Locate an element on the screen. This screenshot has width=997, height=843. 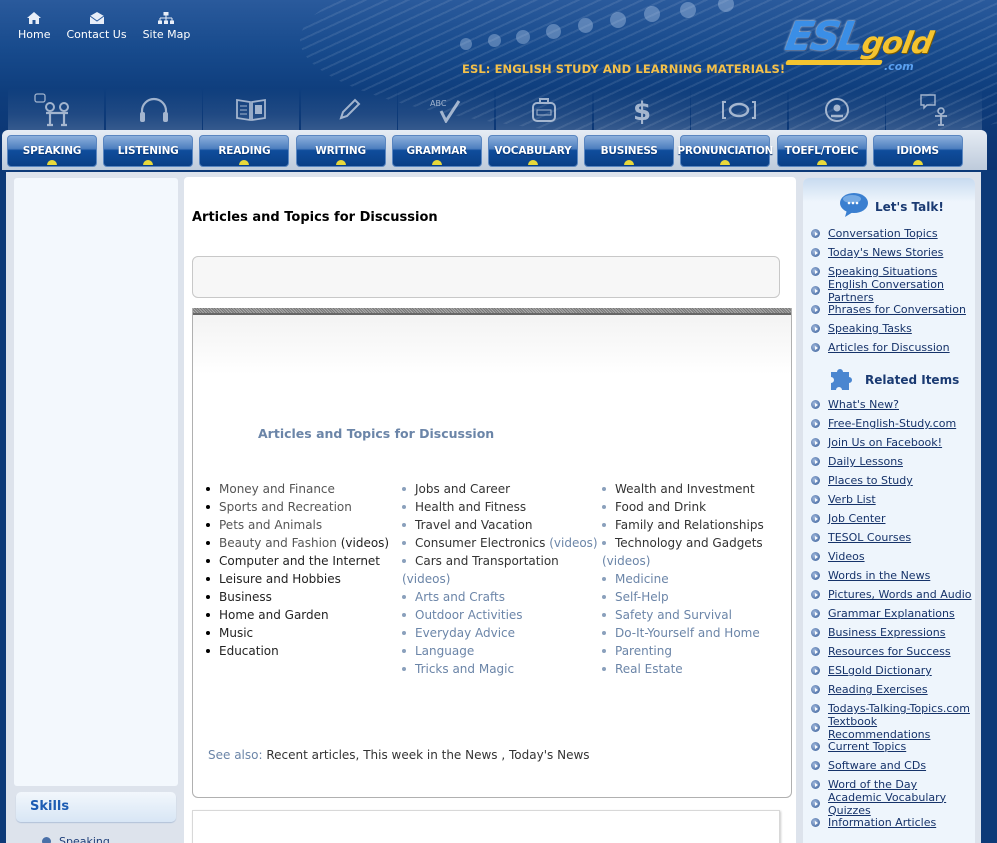
topic-link: Home and Garden is located at coordinates (274, 615).